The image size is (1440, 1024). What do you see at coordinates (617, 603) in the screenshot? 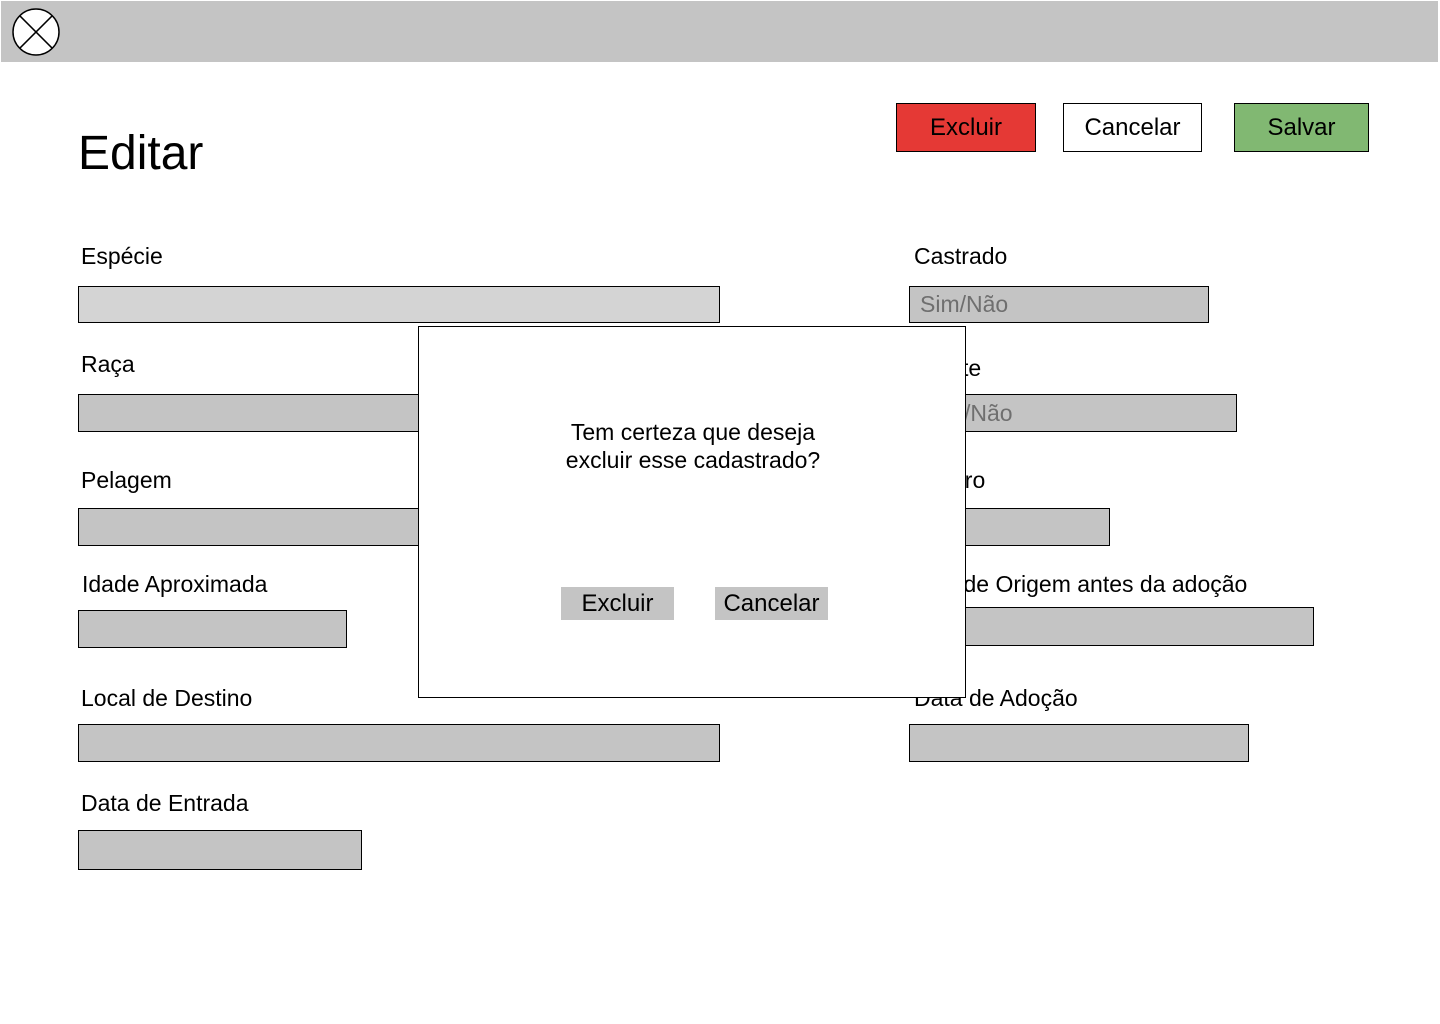
I see `dialog-confirm-delete-button: Excluir` at bounding box center [617, 603].